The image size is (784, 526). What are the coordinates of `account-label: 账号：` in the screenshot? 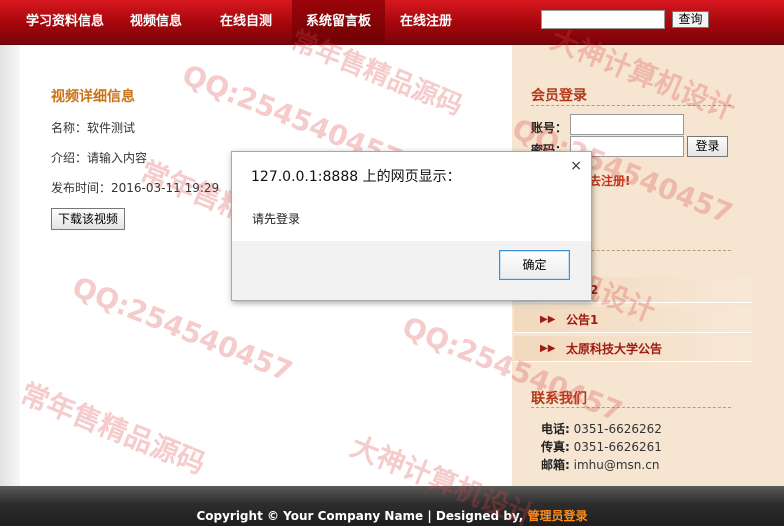 It's located at (549, 128).